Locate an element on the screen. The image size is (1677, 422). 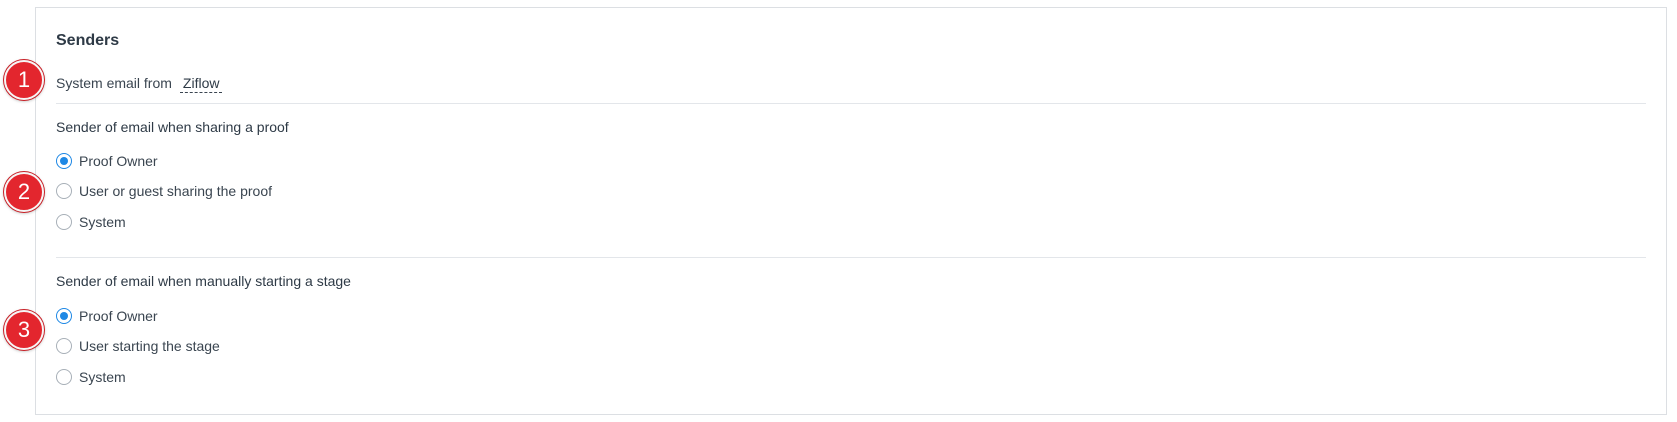
share-proof-option-proof-owner: Proof Owner is located at coordinates (107, 161).